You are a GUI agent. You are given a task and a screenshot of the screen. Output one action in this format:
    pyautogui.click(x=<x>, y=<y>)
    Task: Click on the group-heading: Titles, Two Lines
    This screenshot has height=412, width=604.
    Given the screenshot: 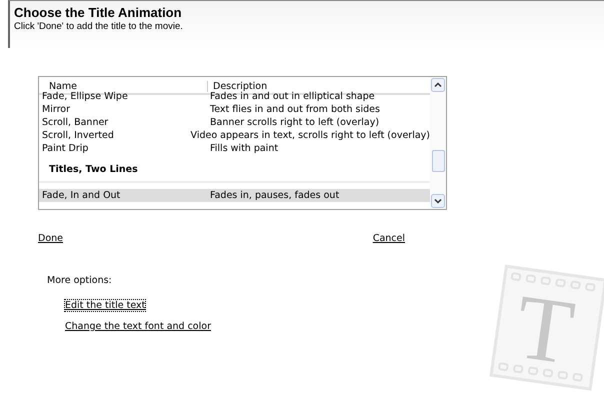 What is the action you would take?
    pyautogui.click(x=234, y=169)
    